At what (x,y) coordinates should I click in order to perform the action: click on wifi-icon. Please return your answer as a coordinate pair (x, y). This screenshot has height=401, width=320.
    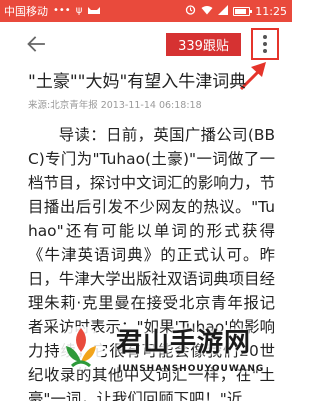
    Looking at the image, I should click on (207, 11).